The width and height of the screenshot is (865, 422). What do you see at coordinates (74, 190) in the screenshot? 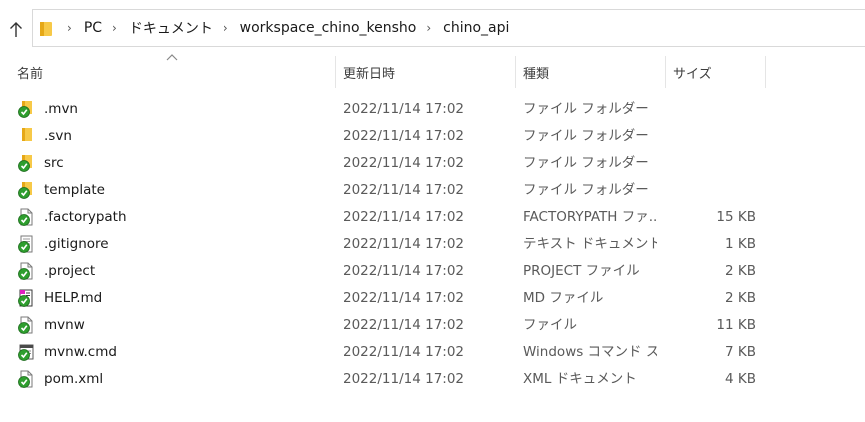
I see `file-name: template` at bounding box center [74, 190].